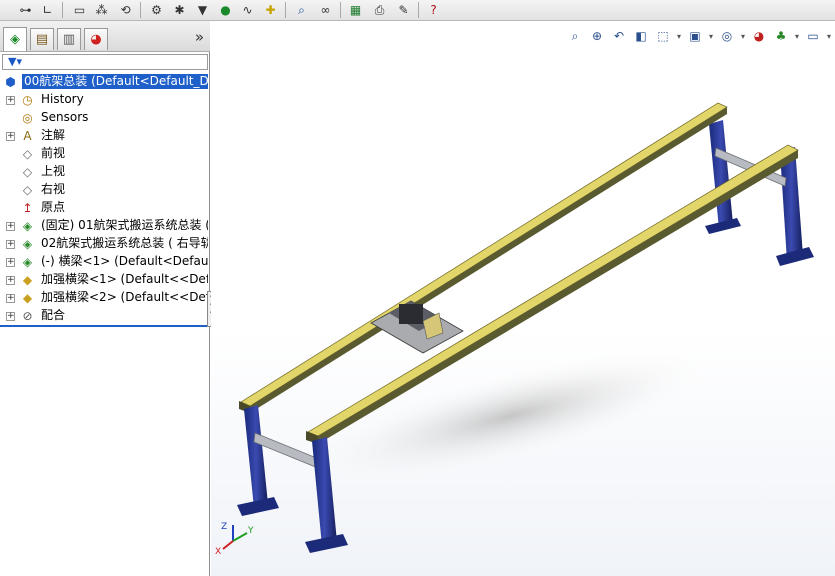 This screenshot has height=576, width=835. I want to click on binoculars-icon: ∞, so click(325, 10).